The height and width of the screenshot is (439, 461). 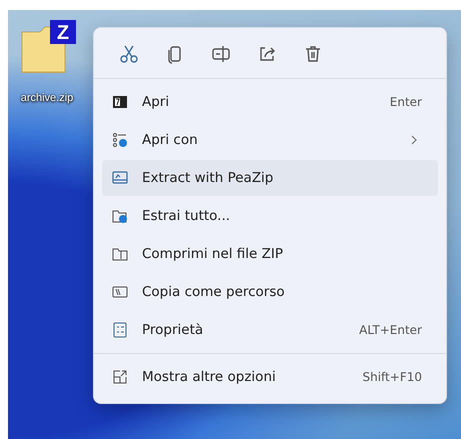 I want to click on expand-icon, so click(x=120, y=377).